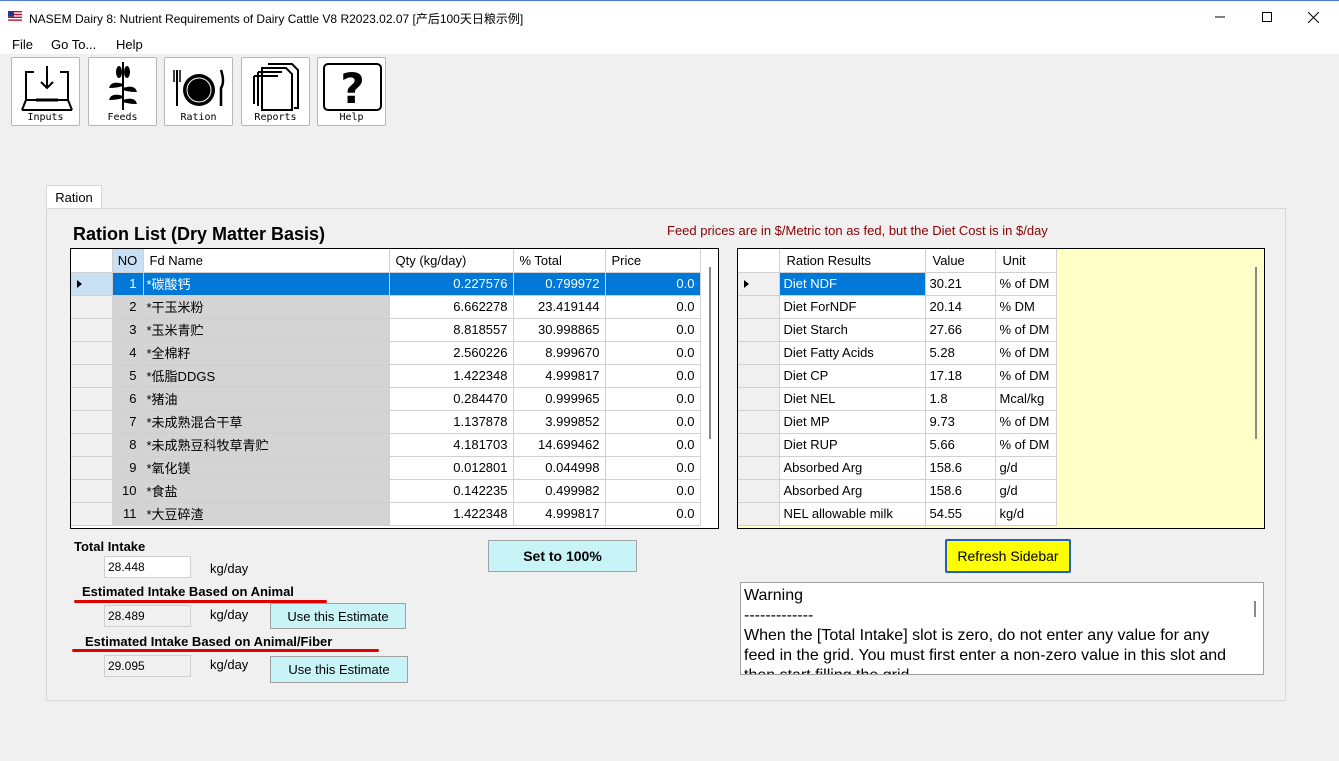  I want to click on inputs-button: Inputs, so click(45, 91).